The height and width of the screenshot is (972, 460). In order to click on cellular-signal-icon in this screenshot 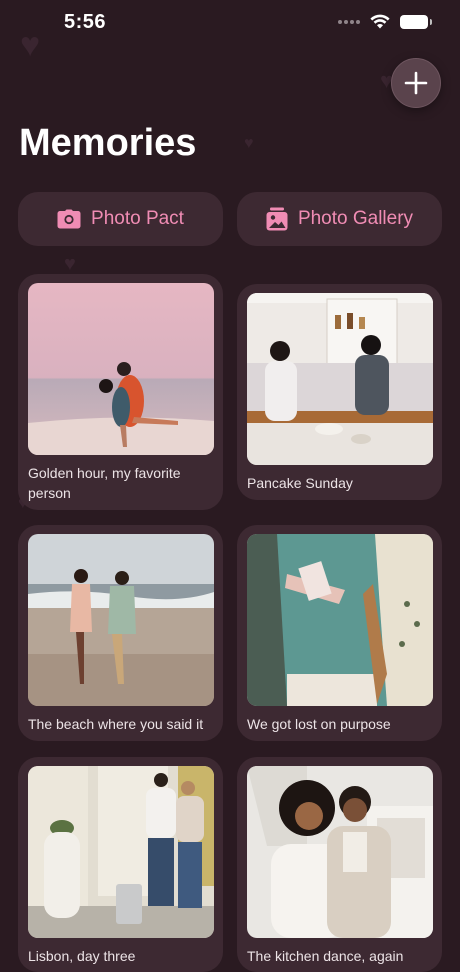, I will do `click(349, 21)`.